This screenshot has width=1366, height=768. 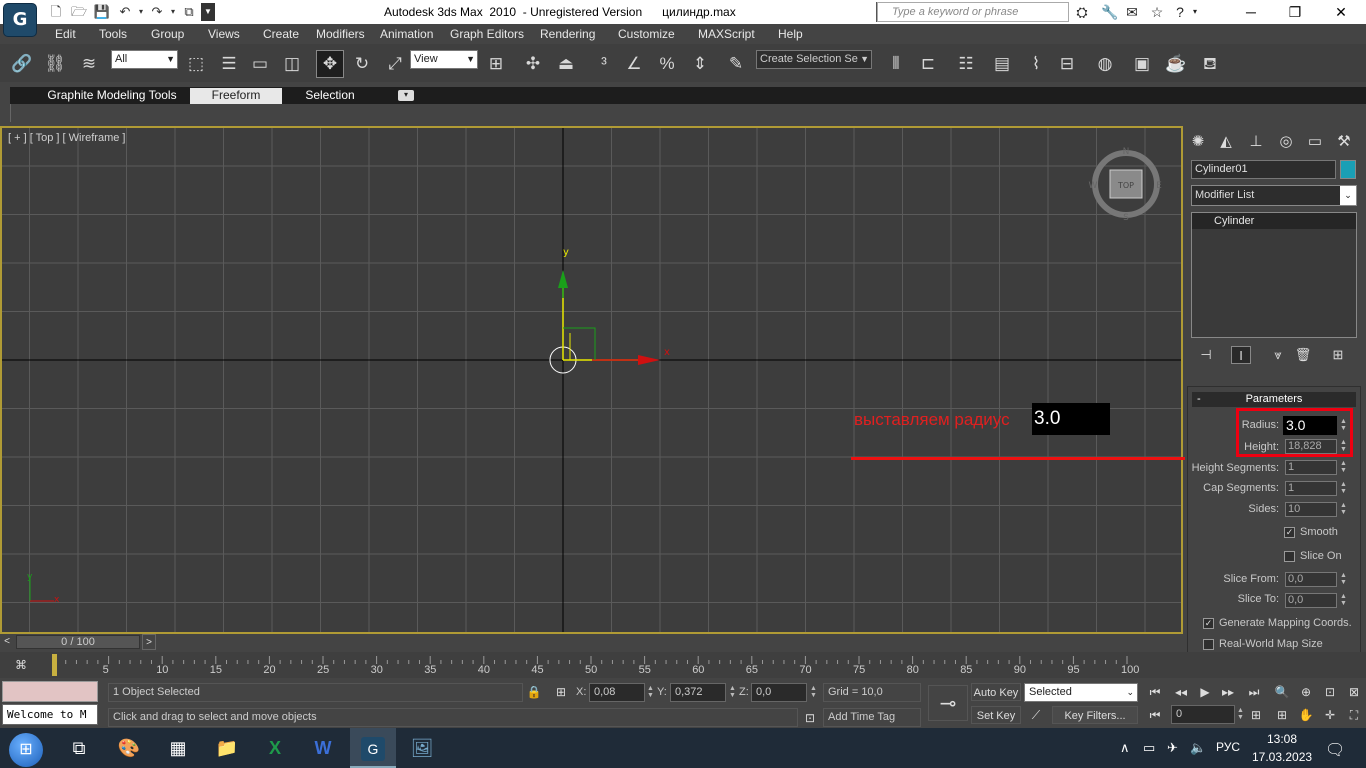 I want to click on menu-customize: Customize, so click(x=646, y=34).